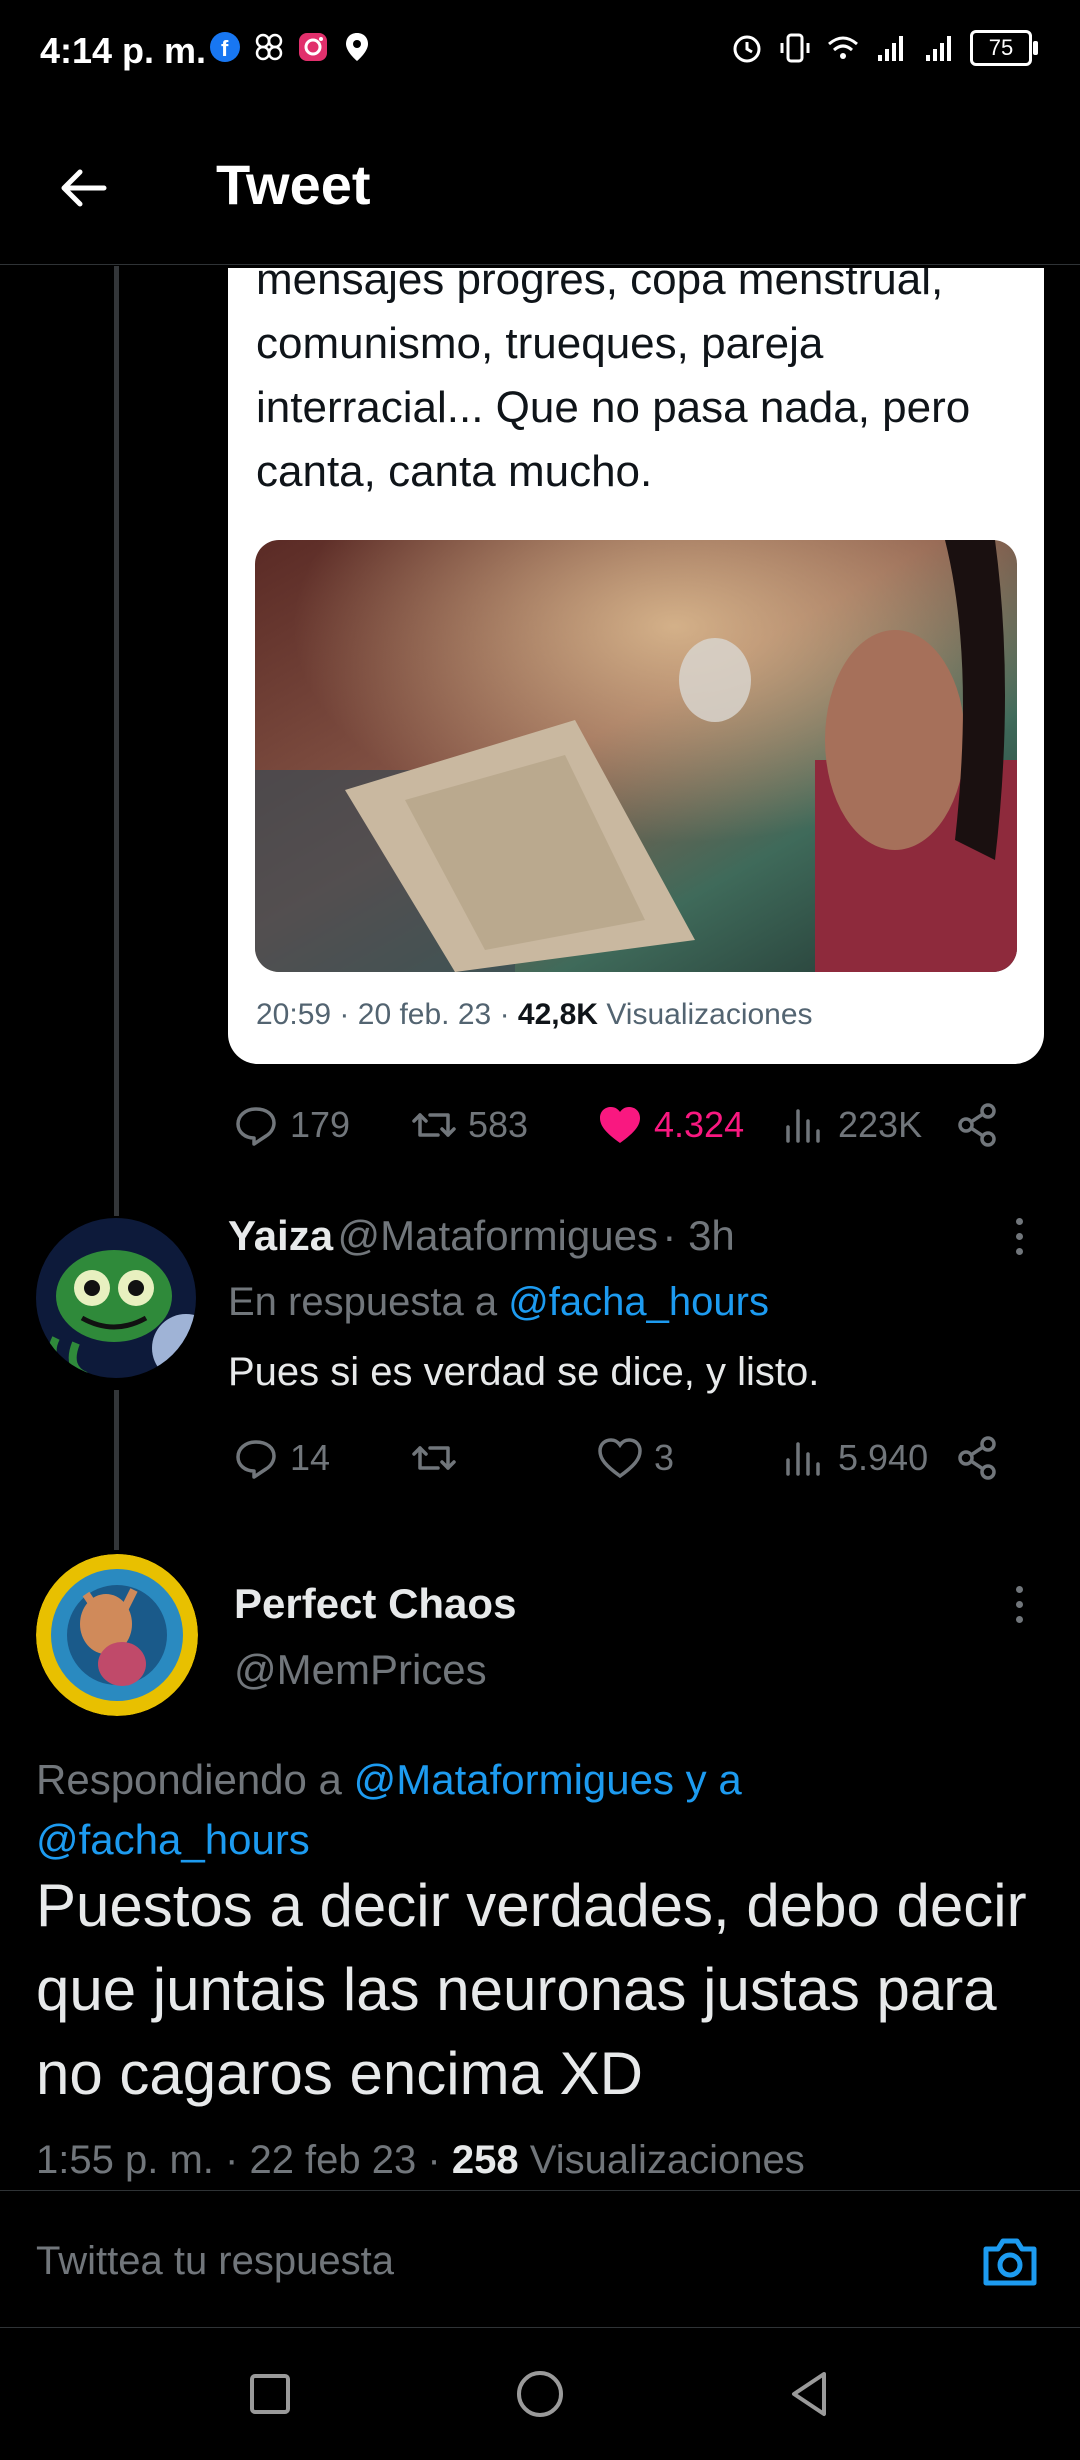 The height and width of the screenshot is (2460, 1080). Describe the element at coordinates (498, 1235) in the screenshot. I see `reply-author-handle: @Mataformigues` at that location.